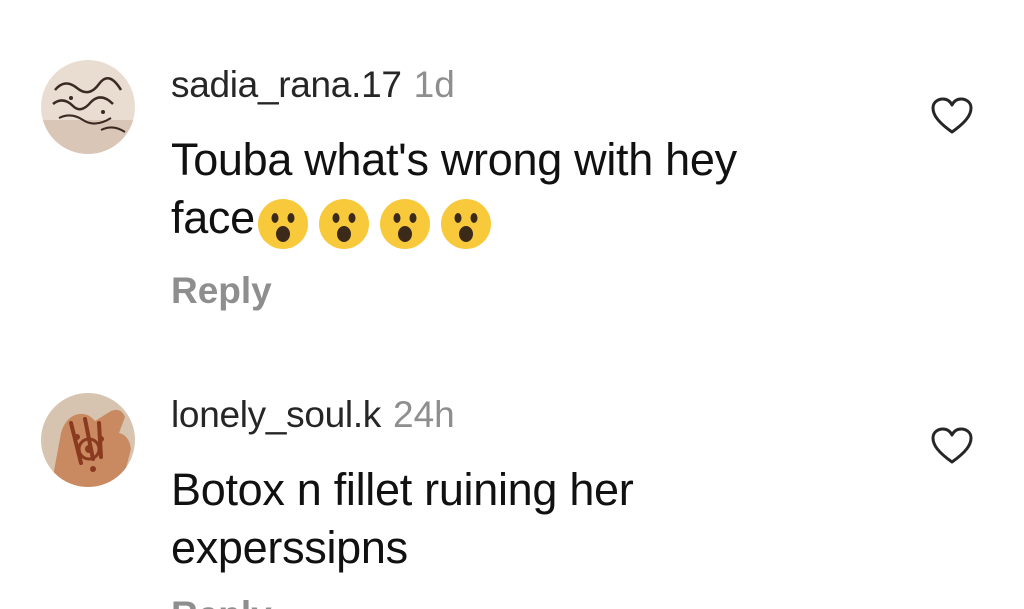 The width and height of the screenshot is (1024, 609). I want to click on comment-text: Touba what's wrong with hey face, so click(521, 190).